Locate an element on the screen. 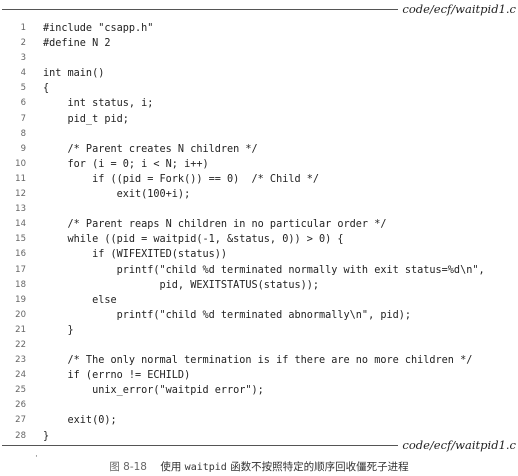 The height and width of the screenshot is (476, 518). line-number: 7 is located at coordinates (23, 118).